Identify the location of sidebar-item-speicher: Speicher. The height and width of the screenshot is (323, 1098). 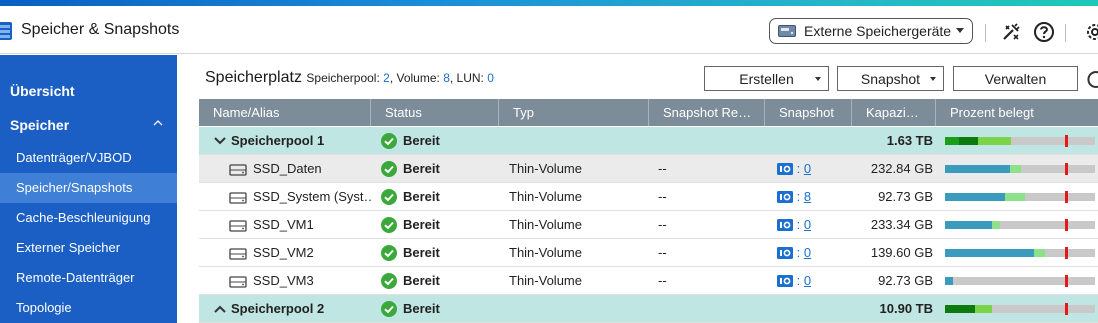
(88, 125).